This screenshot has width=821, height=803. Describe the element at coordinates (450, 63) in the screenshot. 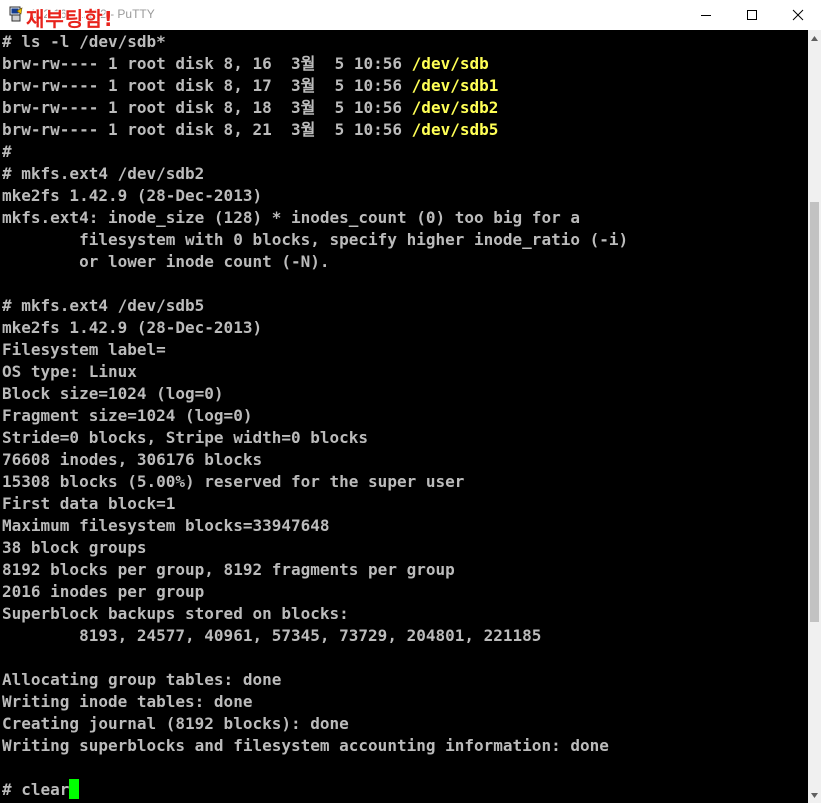

I see `device-path: /dev/sdb` at that location.